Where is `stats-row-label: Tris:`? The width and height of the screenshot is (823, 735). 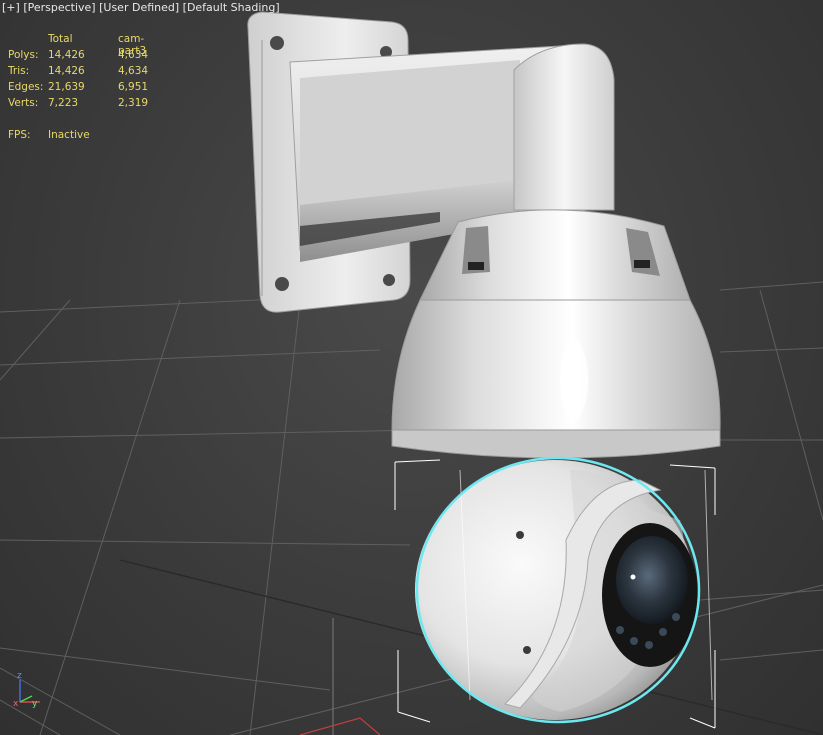
stats-row-label: Tris: is located at coordinates (19, 71).